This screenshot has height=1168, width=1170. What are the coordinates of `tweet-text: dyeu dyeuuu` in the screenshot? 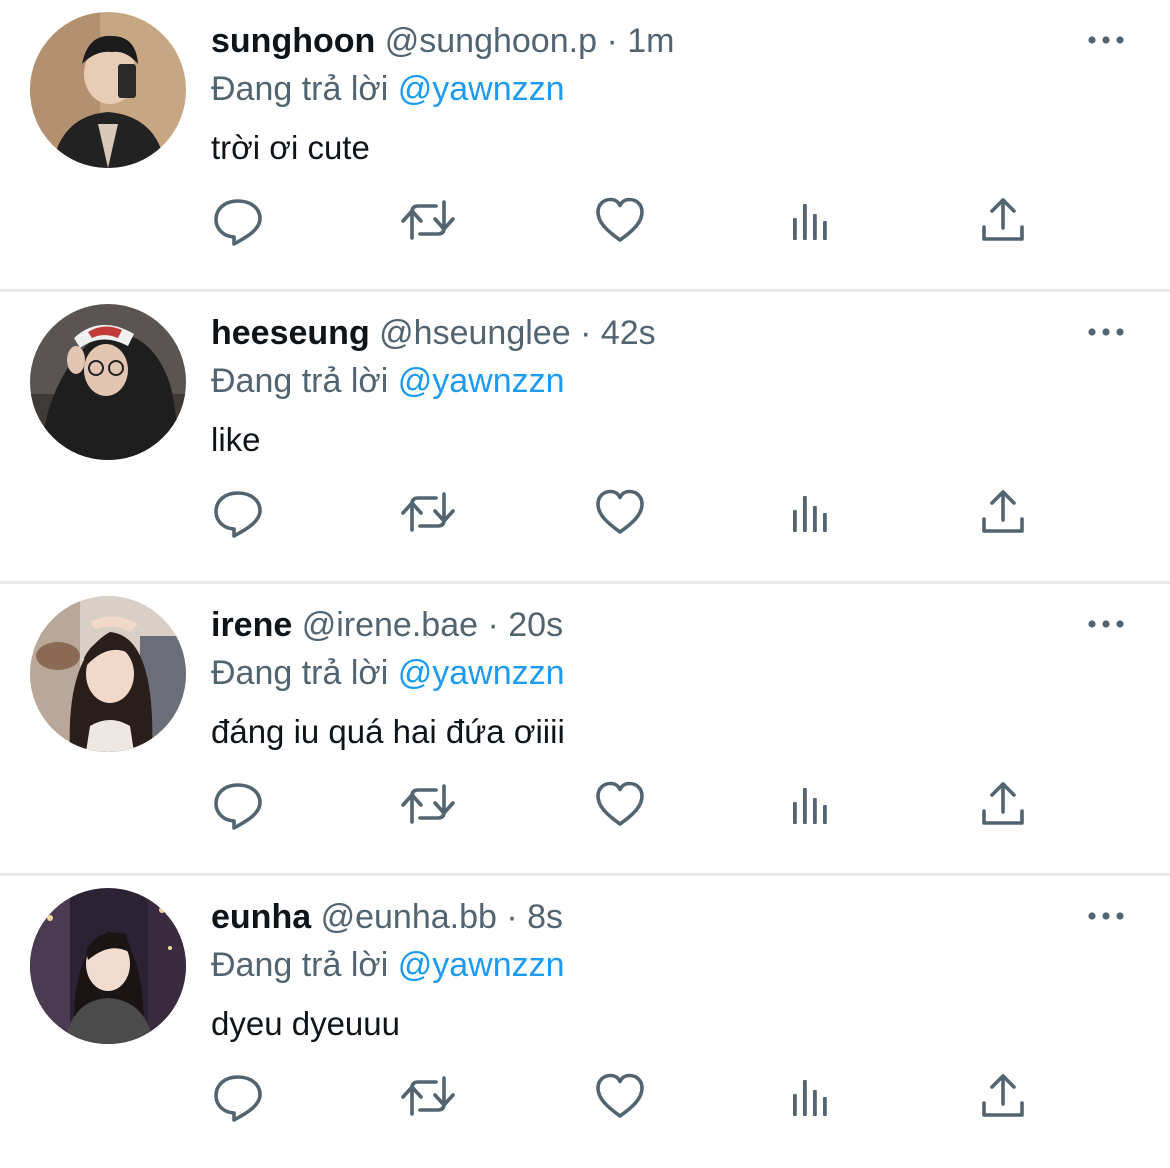 It's located at (305, 1023).